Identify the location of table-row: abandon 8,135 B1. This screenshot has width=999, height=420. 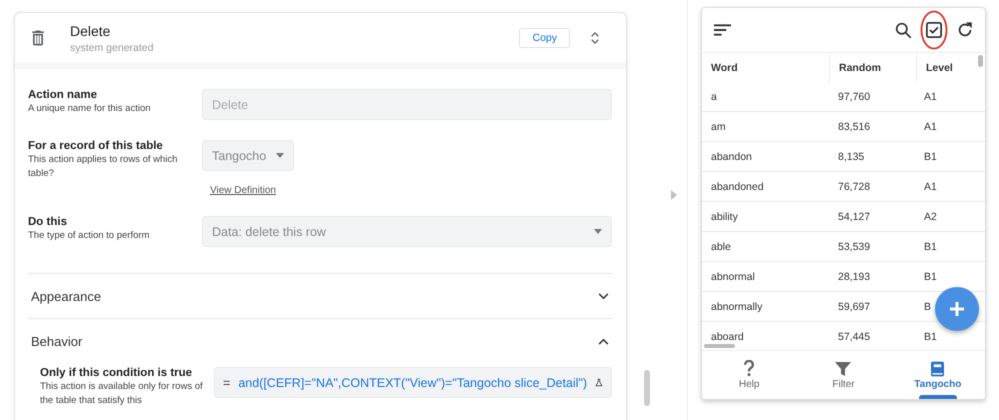
(843, 157).